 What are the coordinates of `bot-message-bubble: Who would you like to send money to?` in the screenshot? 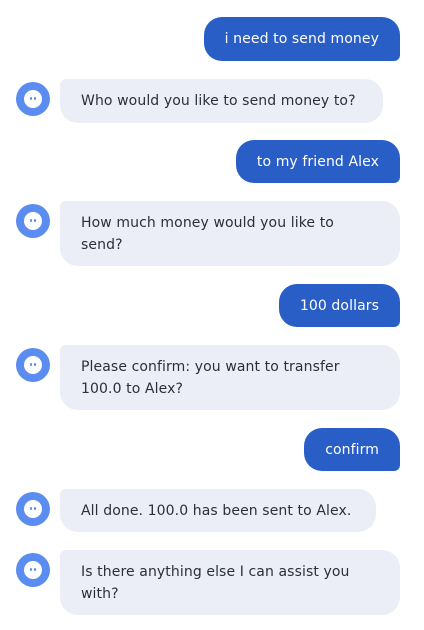 It's located at (221, 101).